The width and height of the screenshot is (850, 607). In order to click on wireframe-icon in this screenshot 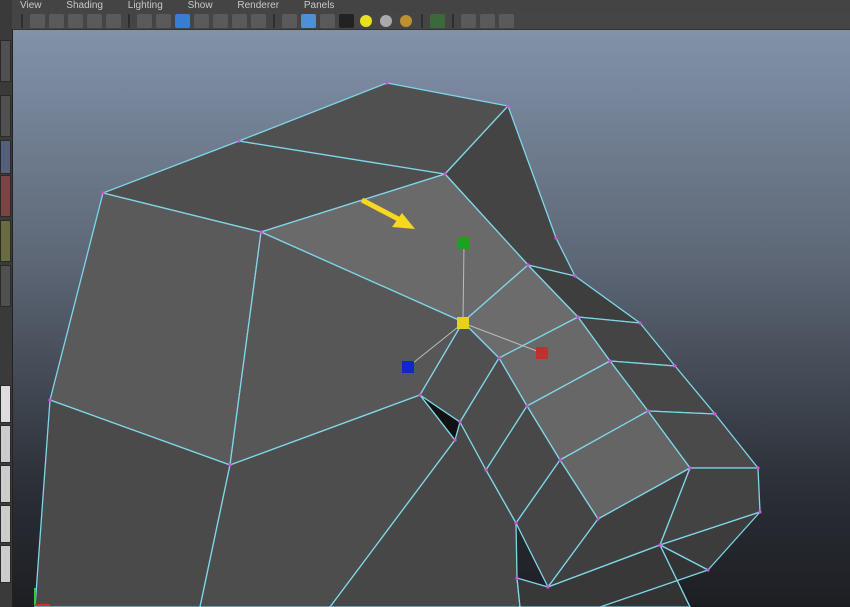, I will do `click(289, 20)`.